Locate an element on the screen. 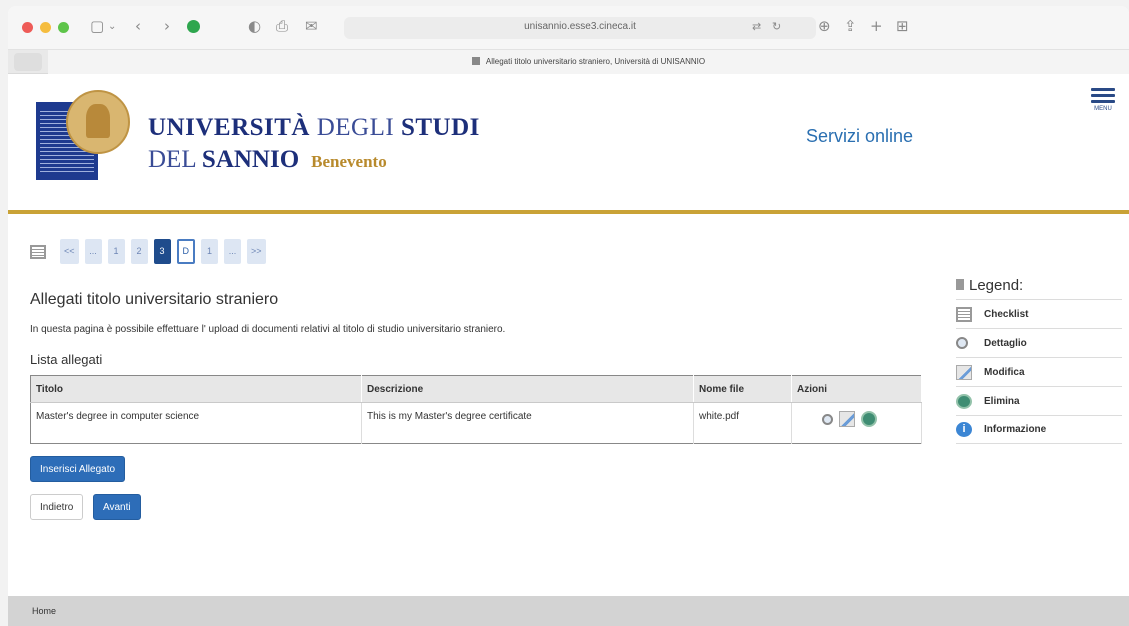  print-icon: ⎙ is located at coordinates (282, 26).